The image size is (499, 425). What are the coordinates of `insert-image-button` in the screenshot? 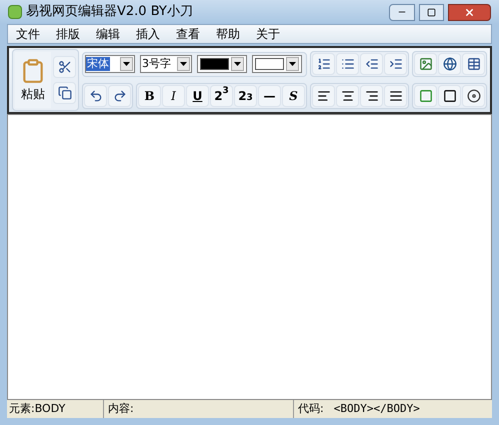 It's located at (425, 64).